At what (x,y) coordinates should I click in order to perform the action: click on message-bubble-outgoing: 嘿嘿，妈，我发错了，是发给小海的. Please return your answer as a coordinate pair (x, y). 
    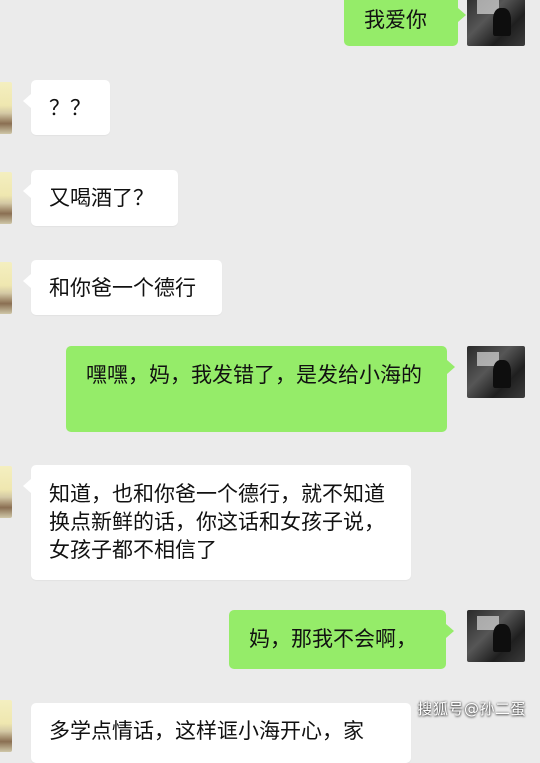
    Looking at the image, I should click on (260, 389).